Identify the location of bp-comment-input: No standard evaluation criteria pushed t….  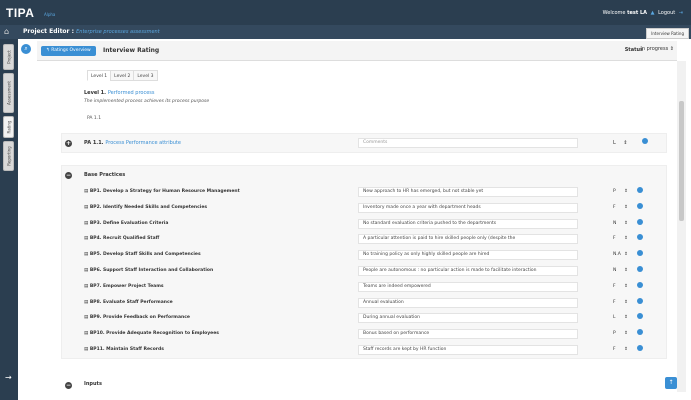
(468, 223).